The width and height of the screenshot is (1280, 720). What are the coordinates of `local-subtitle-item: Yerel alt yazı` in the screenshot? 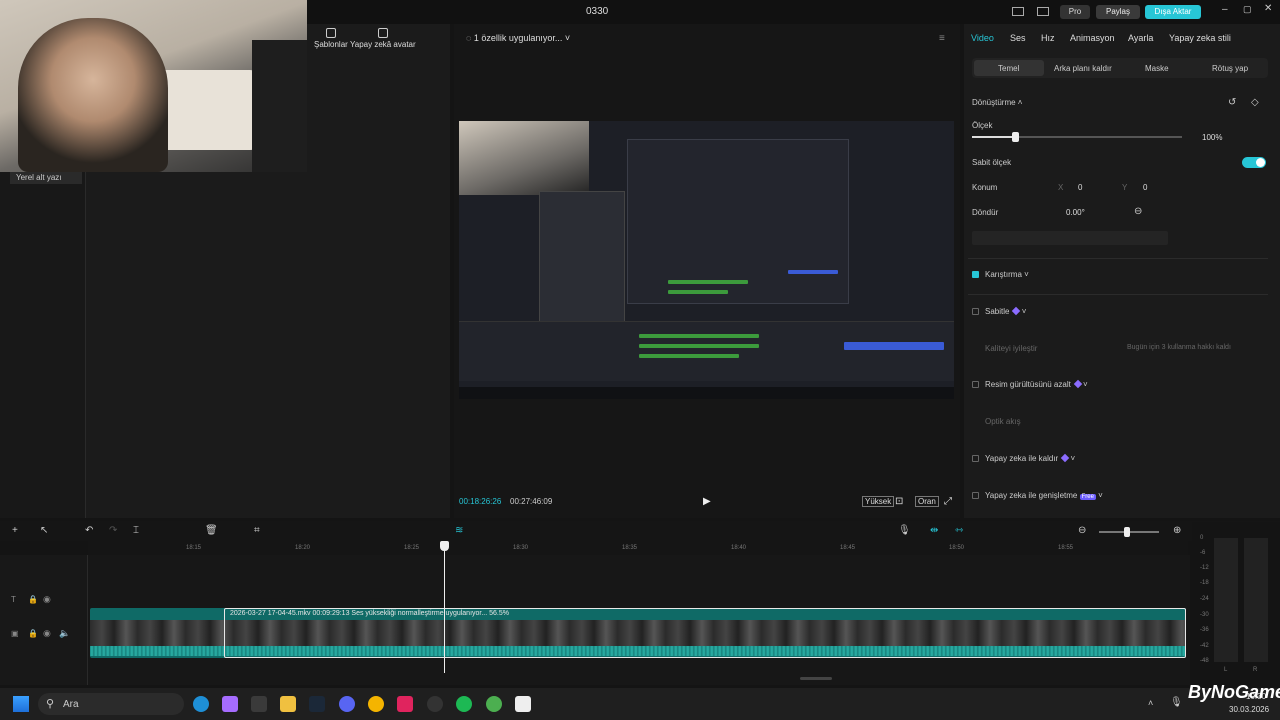 It's located at (46, 178).